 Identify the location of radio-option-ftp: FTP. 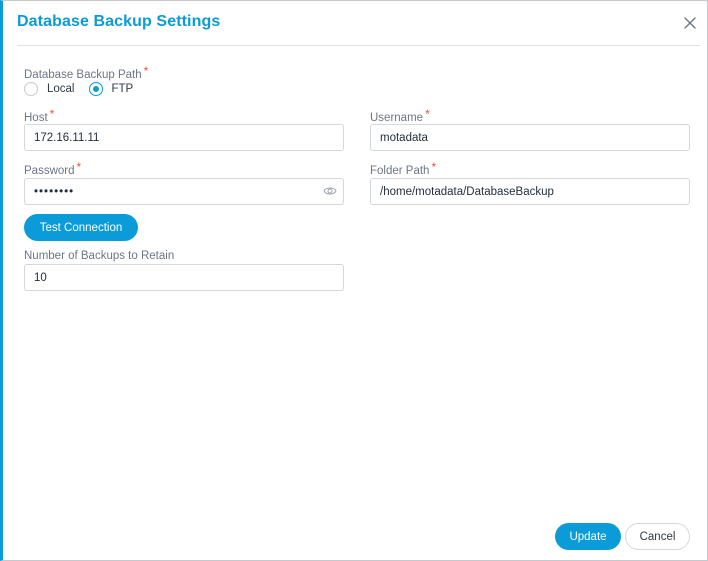
(111, 89).